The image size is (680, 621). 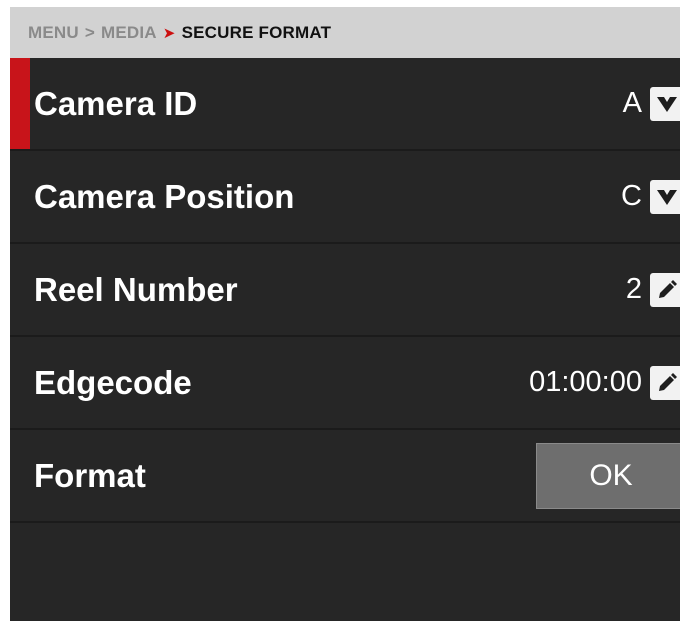 I want to click on camera-id-value: A, so click(x=632, y=103).